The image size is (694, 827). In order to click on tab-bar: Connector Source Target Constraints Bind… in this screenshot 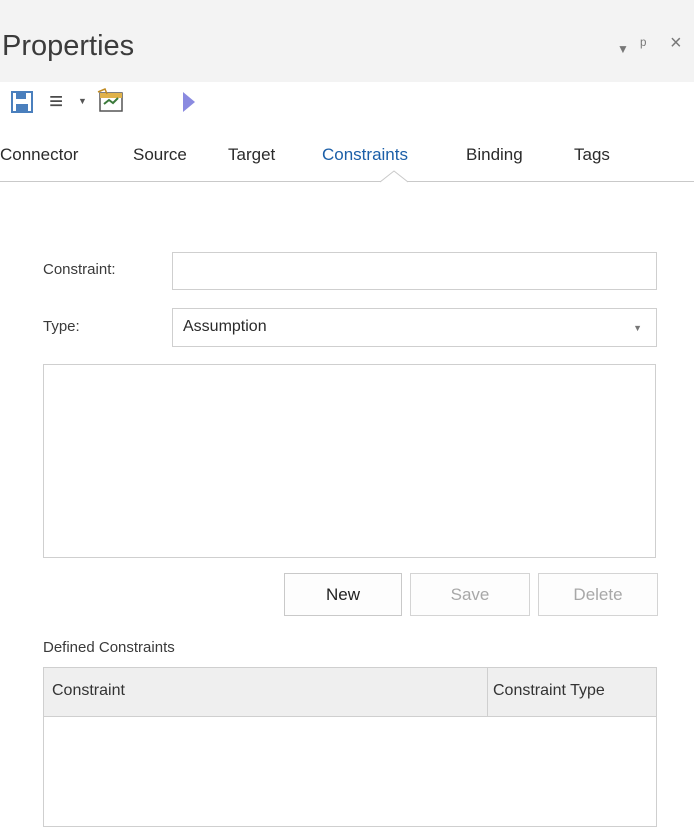, I will do `click(347, 156)`.